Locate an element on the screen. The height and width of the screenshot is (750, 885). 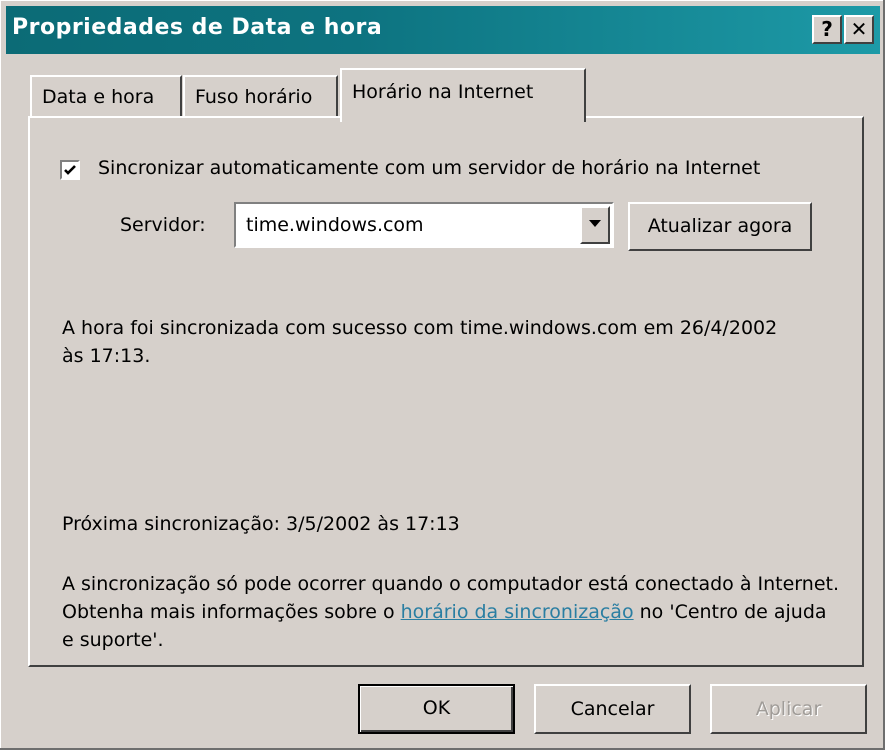
auto-sync-checkbox is located at coordinates (70, 170).